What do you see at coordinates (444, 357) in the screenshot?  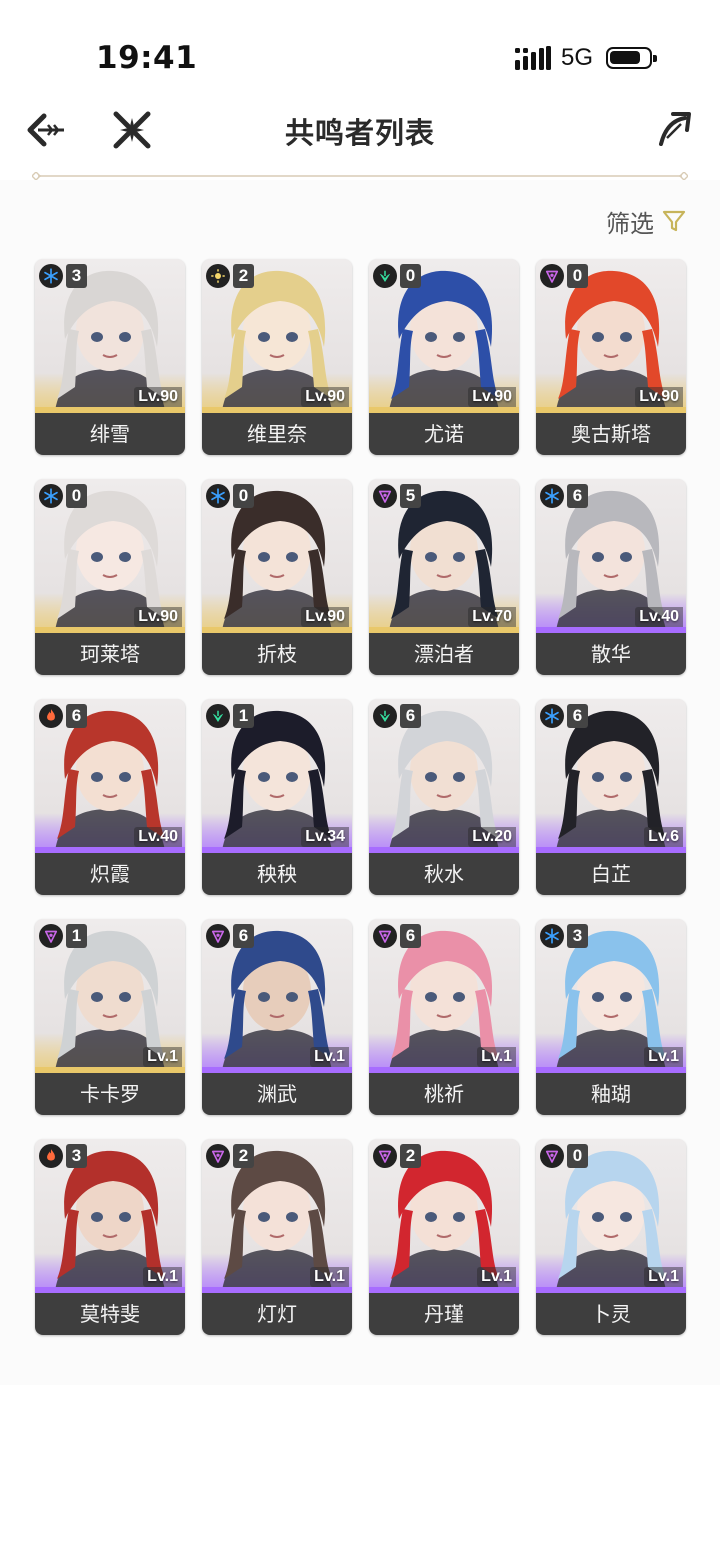 I see `character-card: 0 Lv.90 尤诺` at bounding box center [444, 357].